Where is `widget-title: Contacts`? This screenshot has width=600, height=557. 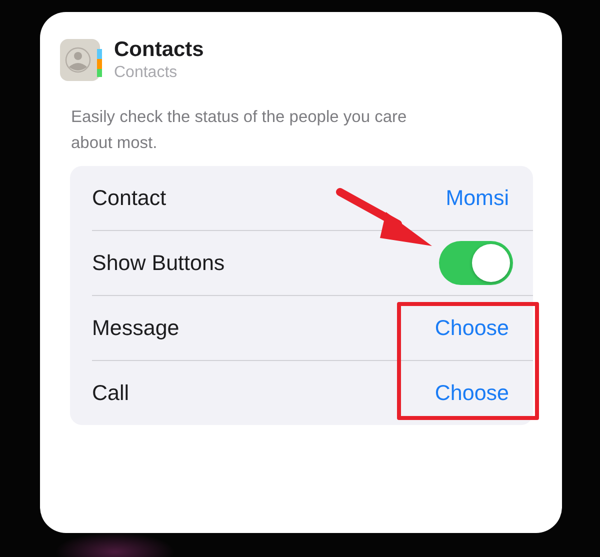
widget-title: Contacts is located at coordinates (159, 50).